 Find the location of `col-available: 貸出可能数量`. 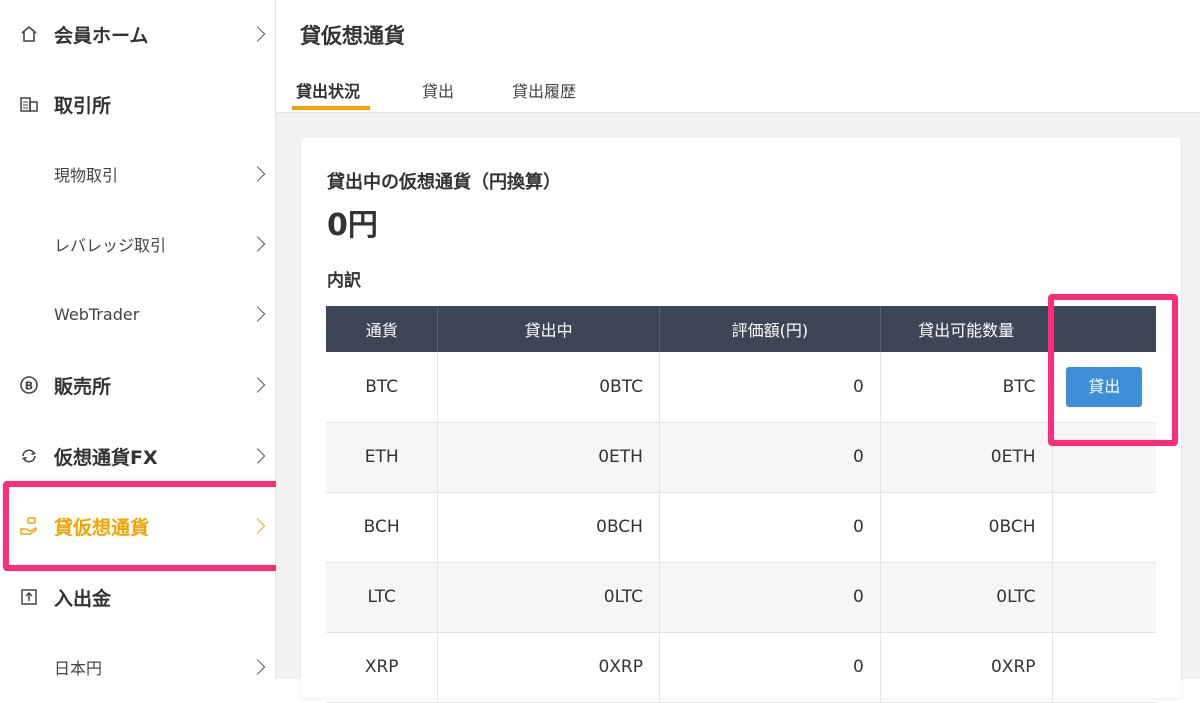

col-available: 貸出可能数量 is located at coordinates (966, 329).